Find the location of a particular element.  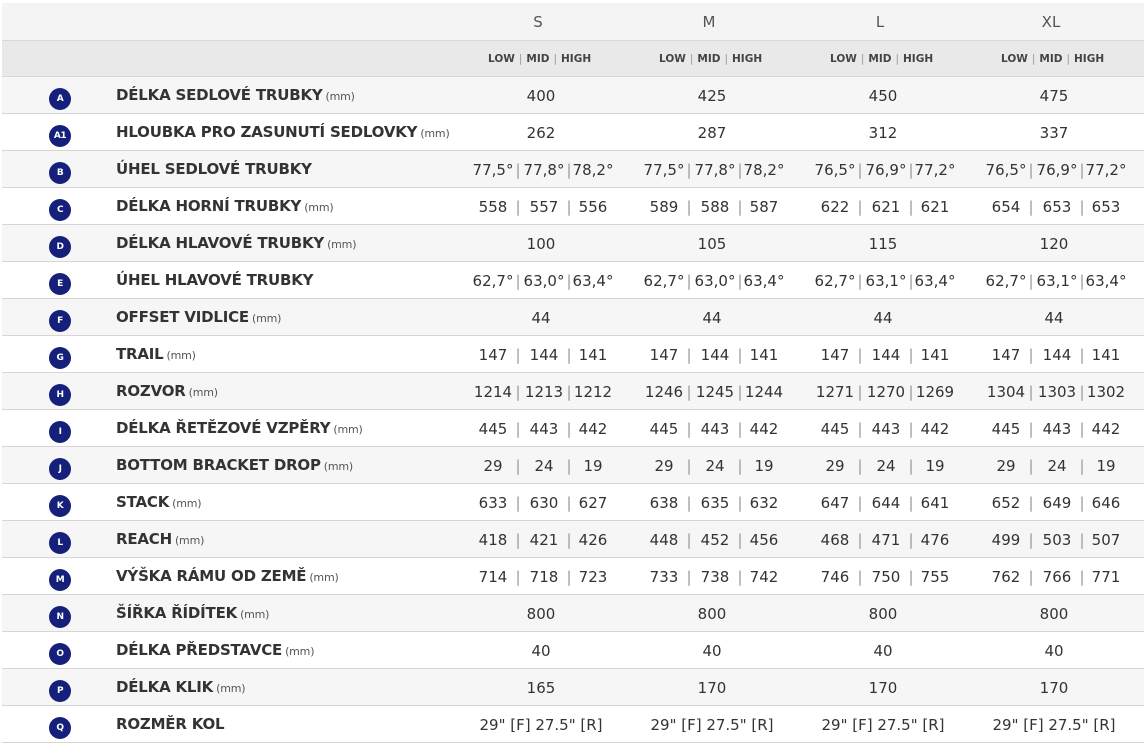

value-cell: 287 is located at coordinates (712, 133).